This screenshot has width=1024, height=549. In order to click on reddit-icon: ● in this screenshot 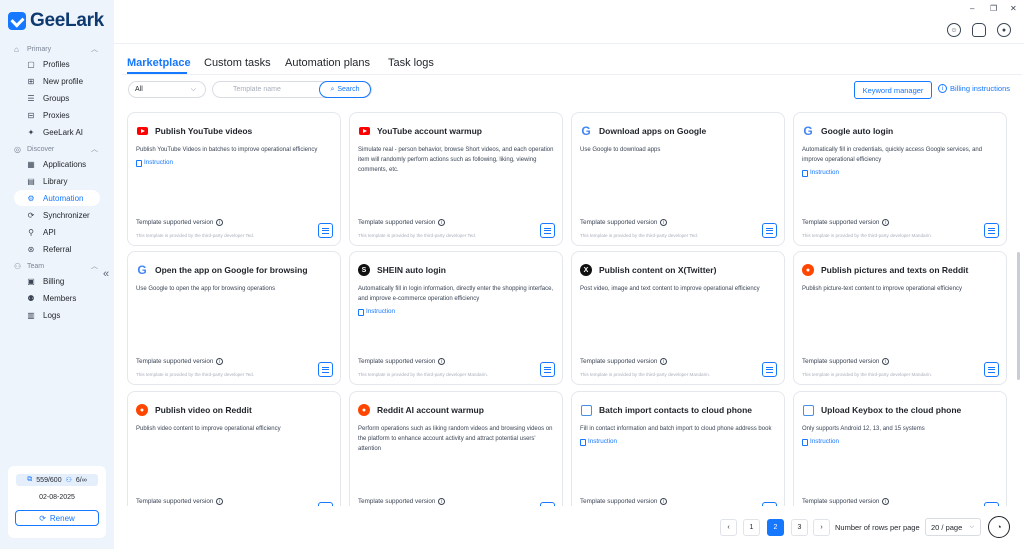, I will do `click(142, 410)`.